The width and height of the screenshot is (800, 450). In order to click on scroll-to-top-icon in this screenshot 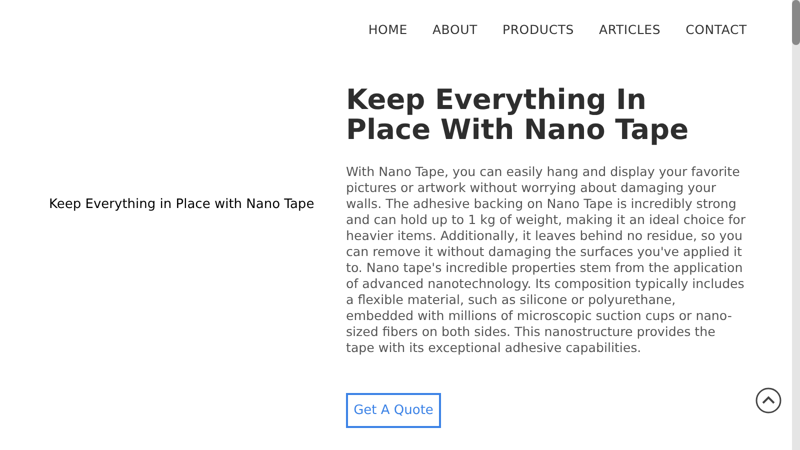, I will do `click(768, 400)`.